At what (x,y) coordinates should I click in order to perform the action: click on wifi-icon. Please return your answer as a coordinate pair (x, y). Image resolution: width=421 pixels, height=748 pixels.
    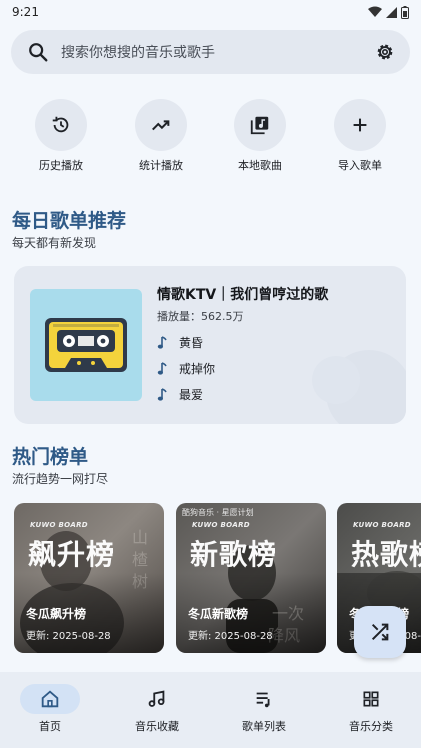
    Looking at the image, I should click on (375, 11).